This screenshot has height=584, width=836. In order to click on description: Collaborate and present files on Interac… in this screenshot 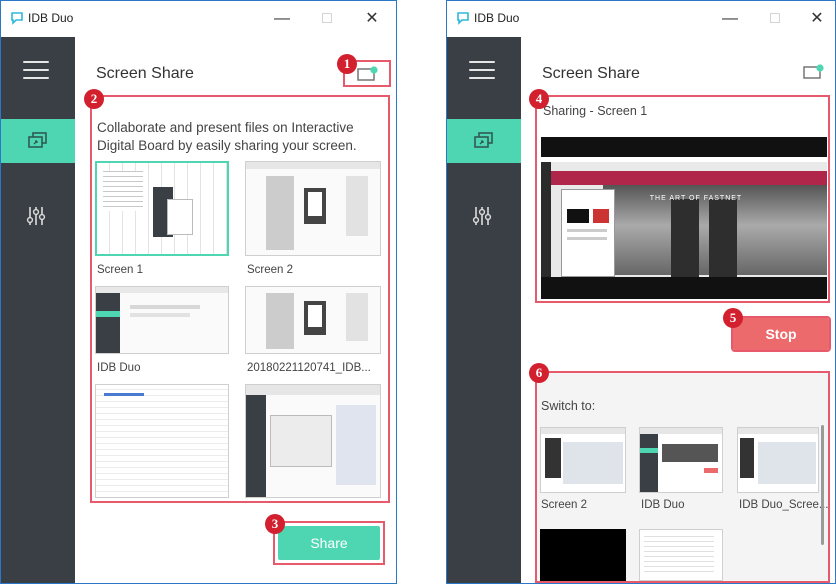, I will do `click(227, 137)`.